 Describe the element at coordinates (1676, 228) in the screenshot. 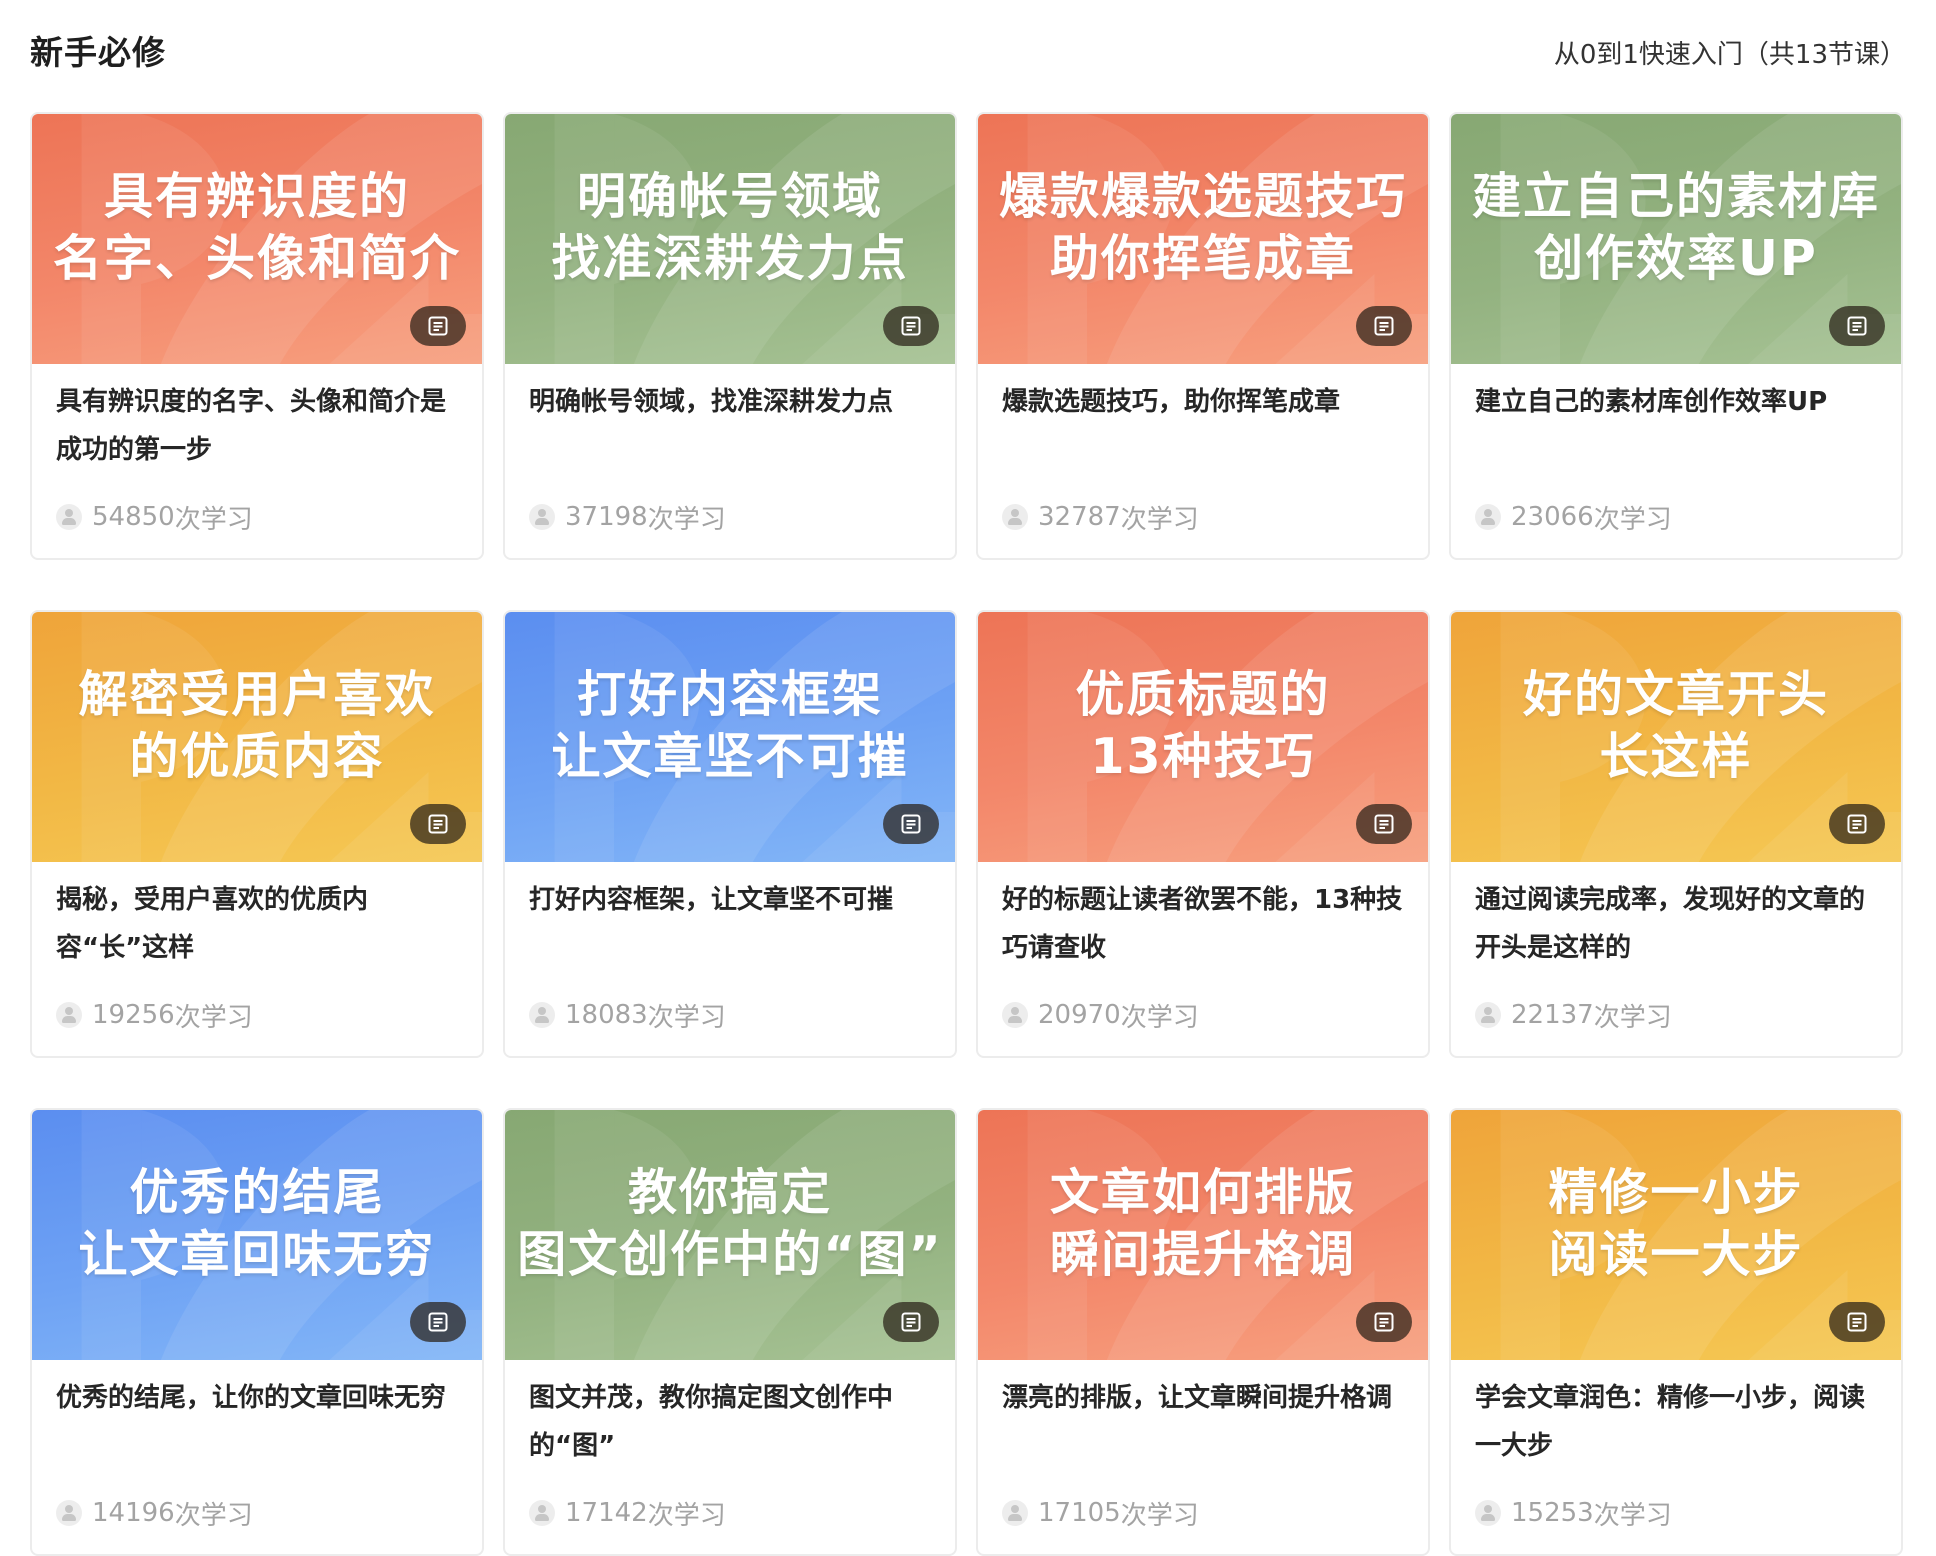

I see `banner-title: 建立自己的素材库 创作效率UP` at that location.